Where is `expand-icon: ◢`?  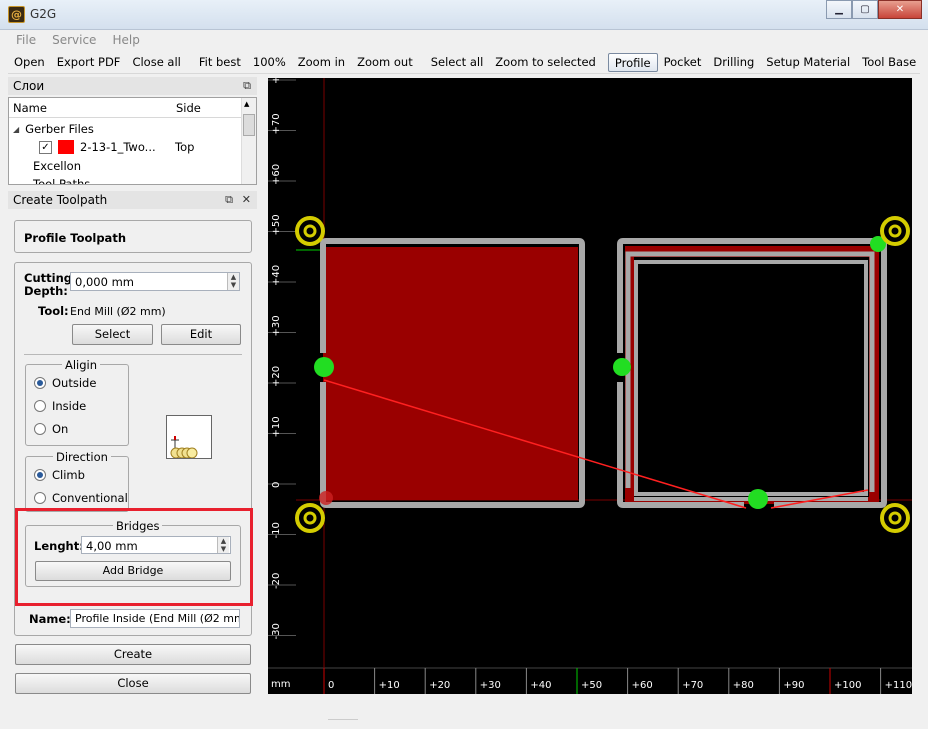 expand-icon: ◢ is located at coordinates (16, 129).